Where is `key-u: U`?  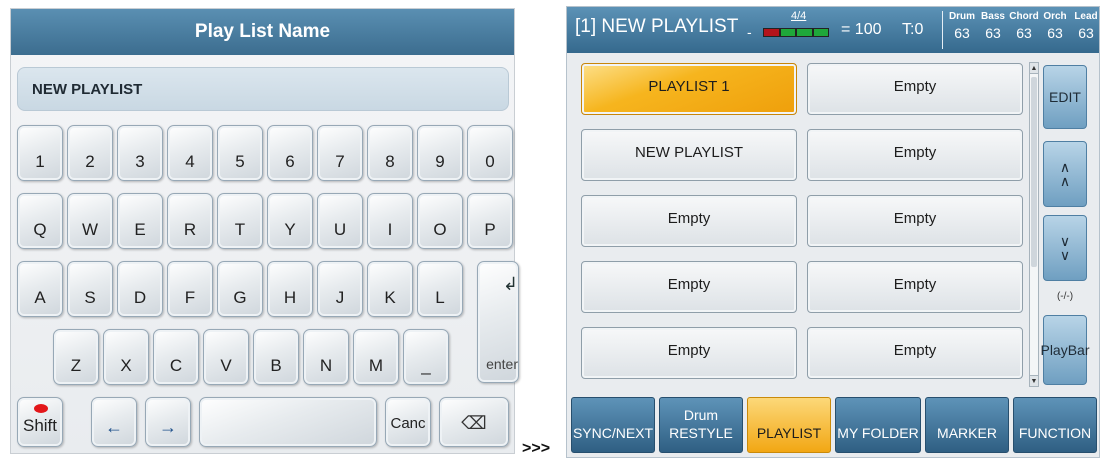
key-u: U is located at coordinates (340, 221).